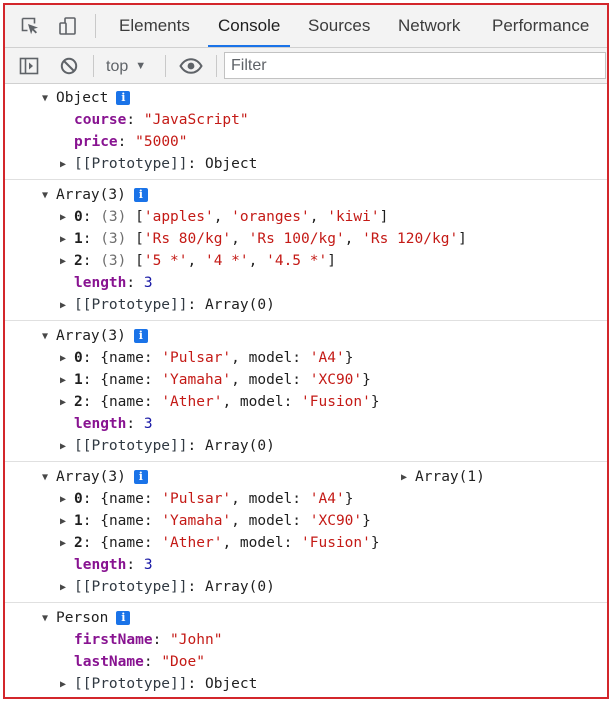 This screenshot has height=701, width=612. Describe the element at coordinates (231, 164) in the screenshot. I see `prototype-value: Object` at that location.